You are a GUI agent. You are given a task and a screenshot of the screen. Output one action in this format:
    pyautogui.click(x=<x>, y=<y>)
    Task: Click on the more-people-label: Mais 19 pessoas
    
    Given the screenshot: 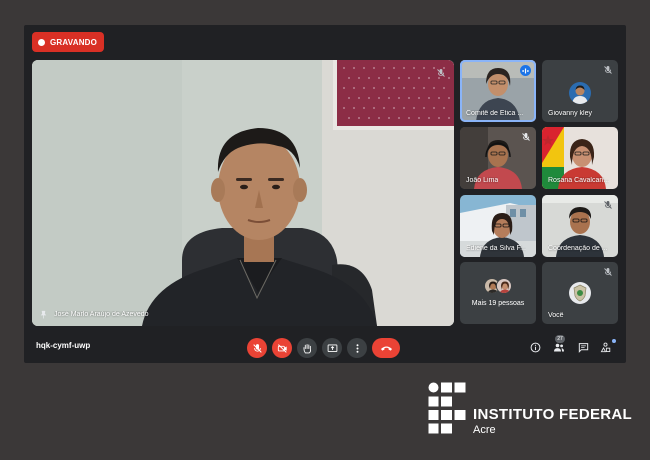 What is the action you would take?
    pyautogui.click(x=498, y=303)
    